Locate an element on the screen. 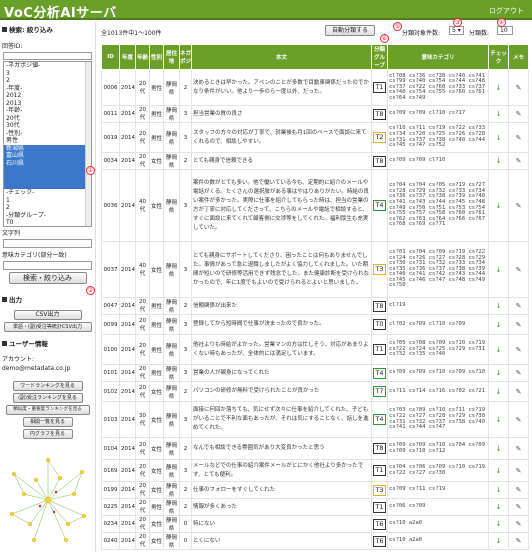  category-input is located at coordinates (47, 265).